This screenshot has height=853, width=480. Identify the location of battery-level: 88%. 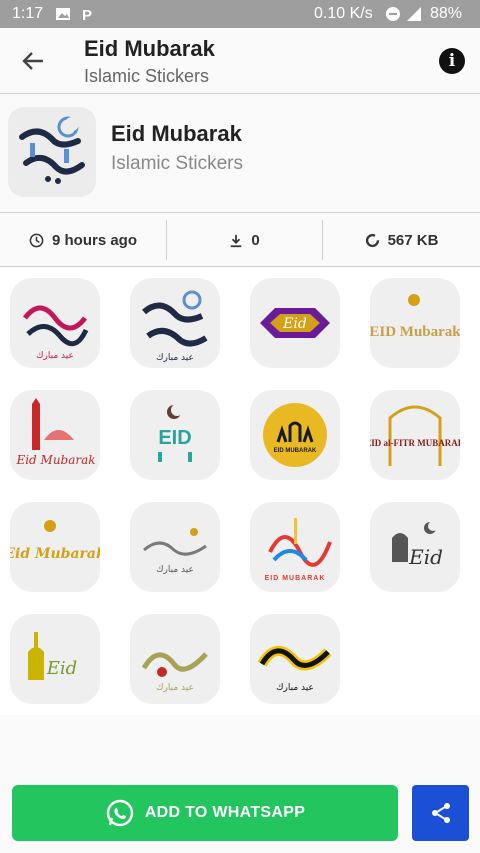
(446, 13).